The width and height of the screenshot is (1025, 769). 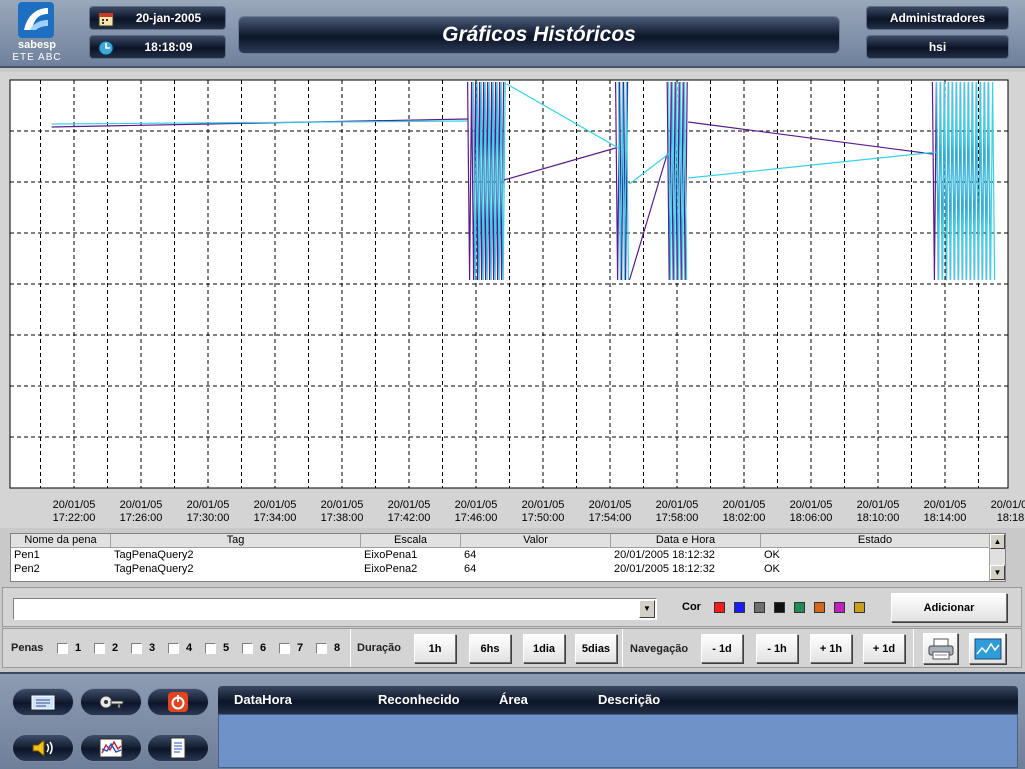 I want to click on navigation-button: + 1d, so click(x=884, y=648).